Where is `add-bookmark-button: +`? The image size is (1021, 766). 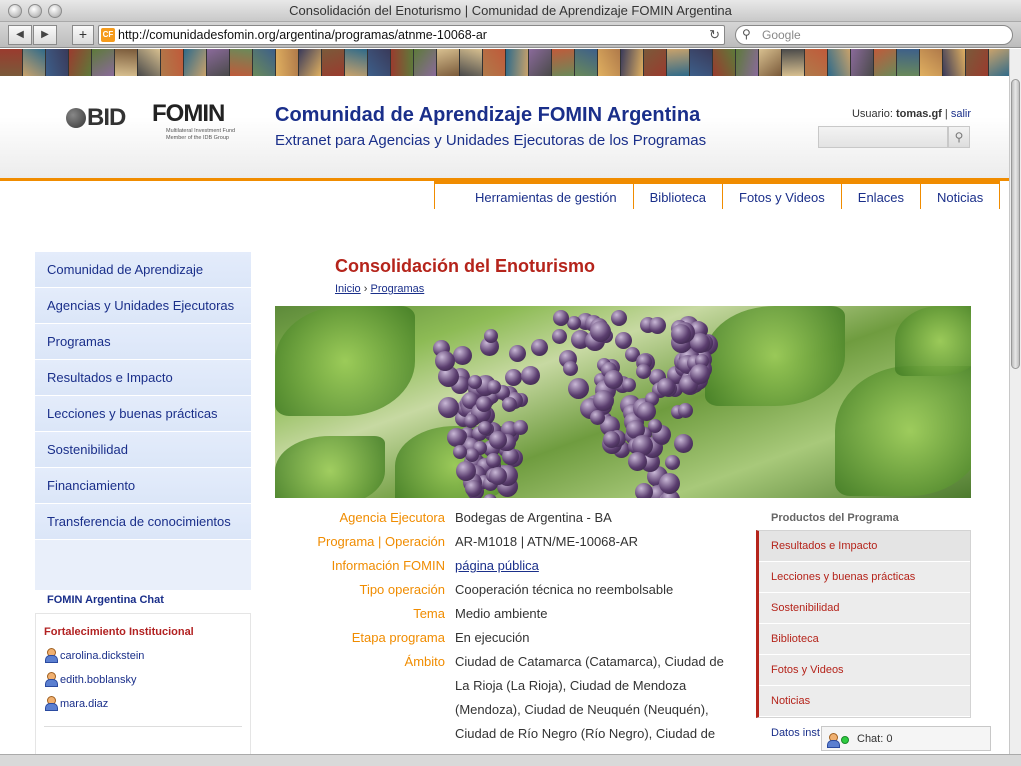 add-bookmark-button: + is located at coordinates (83, 35).